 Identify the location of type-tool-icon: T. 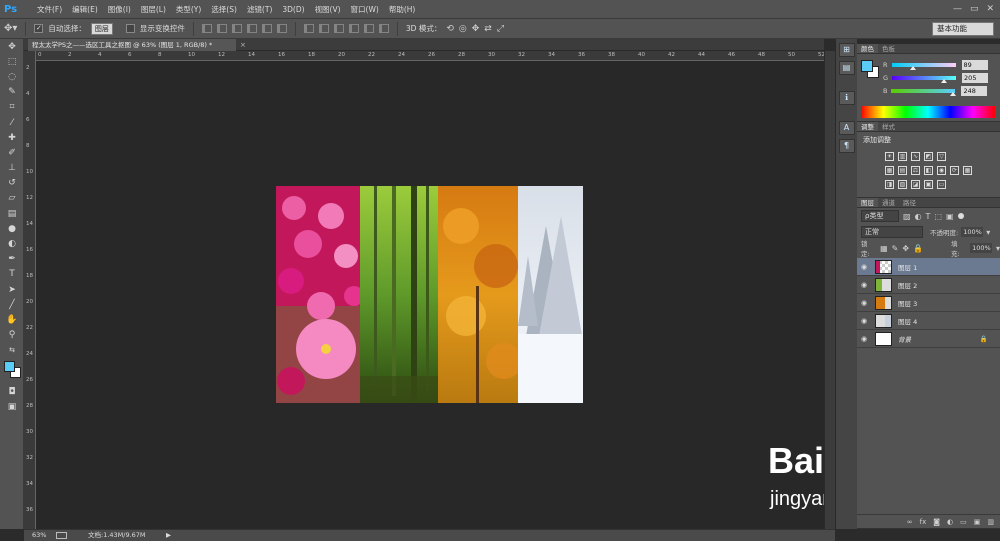
(12, 274).